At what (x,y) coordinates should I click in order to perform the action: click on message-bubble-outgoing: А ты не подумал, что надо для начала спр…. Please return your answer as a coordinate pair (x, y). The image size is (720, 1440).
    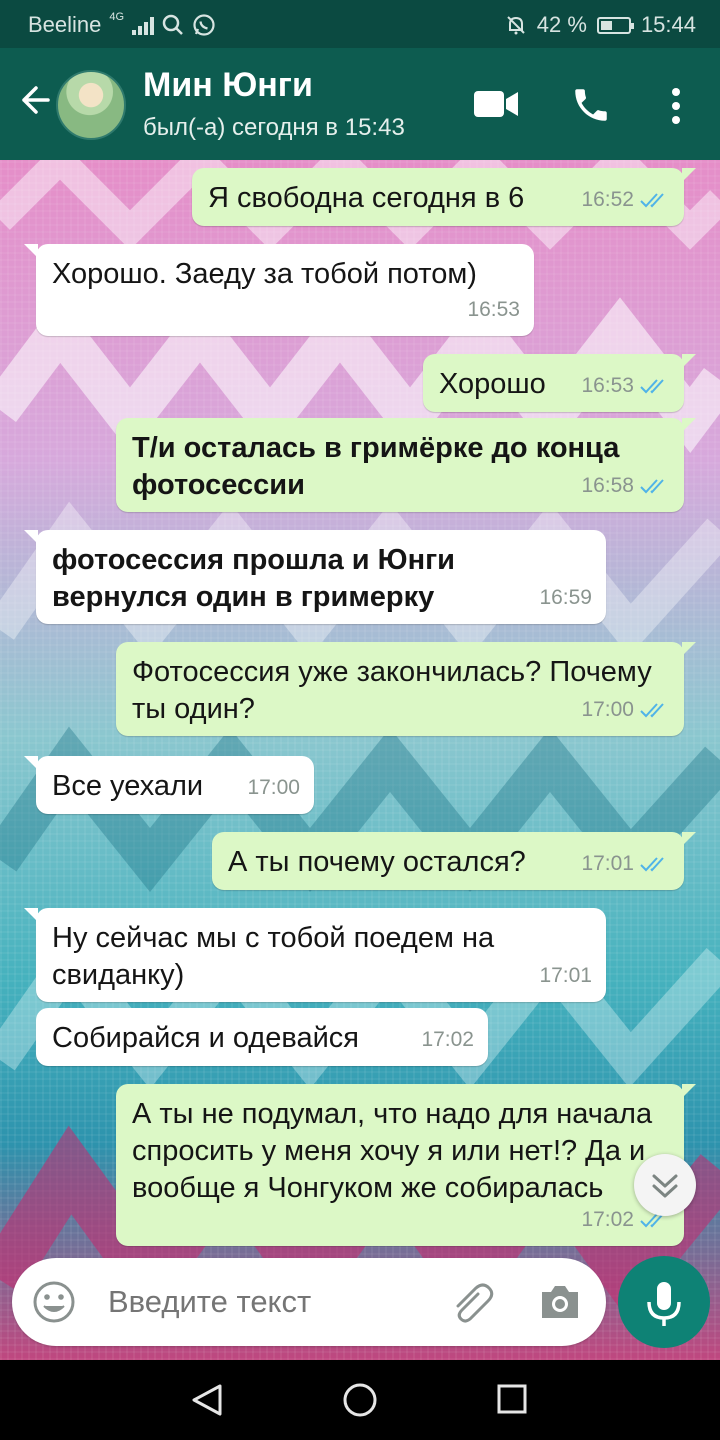
    Looking at the image, I should click on (406, 1165).